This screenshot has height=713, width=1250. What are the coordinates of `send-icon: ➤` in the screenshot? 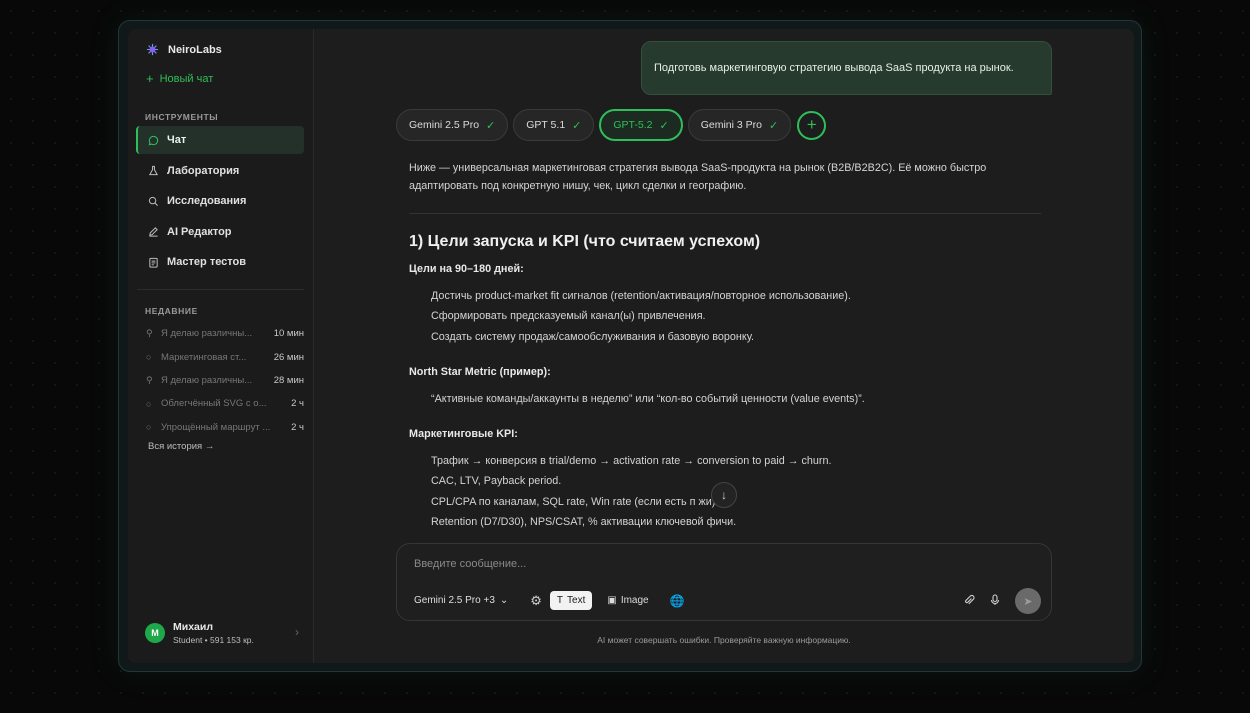 It's located at (1028, 601).